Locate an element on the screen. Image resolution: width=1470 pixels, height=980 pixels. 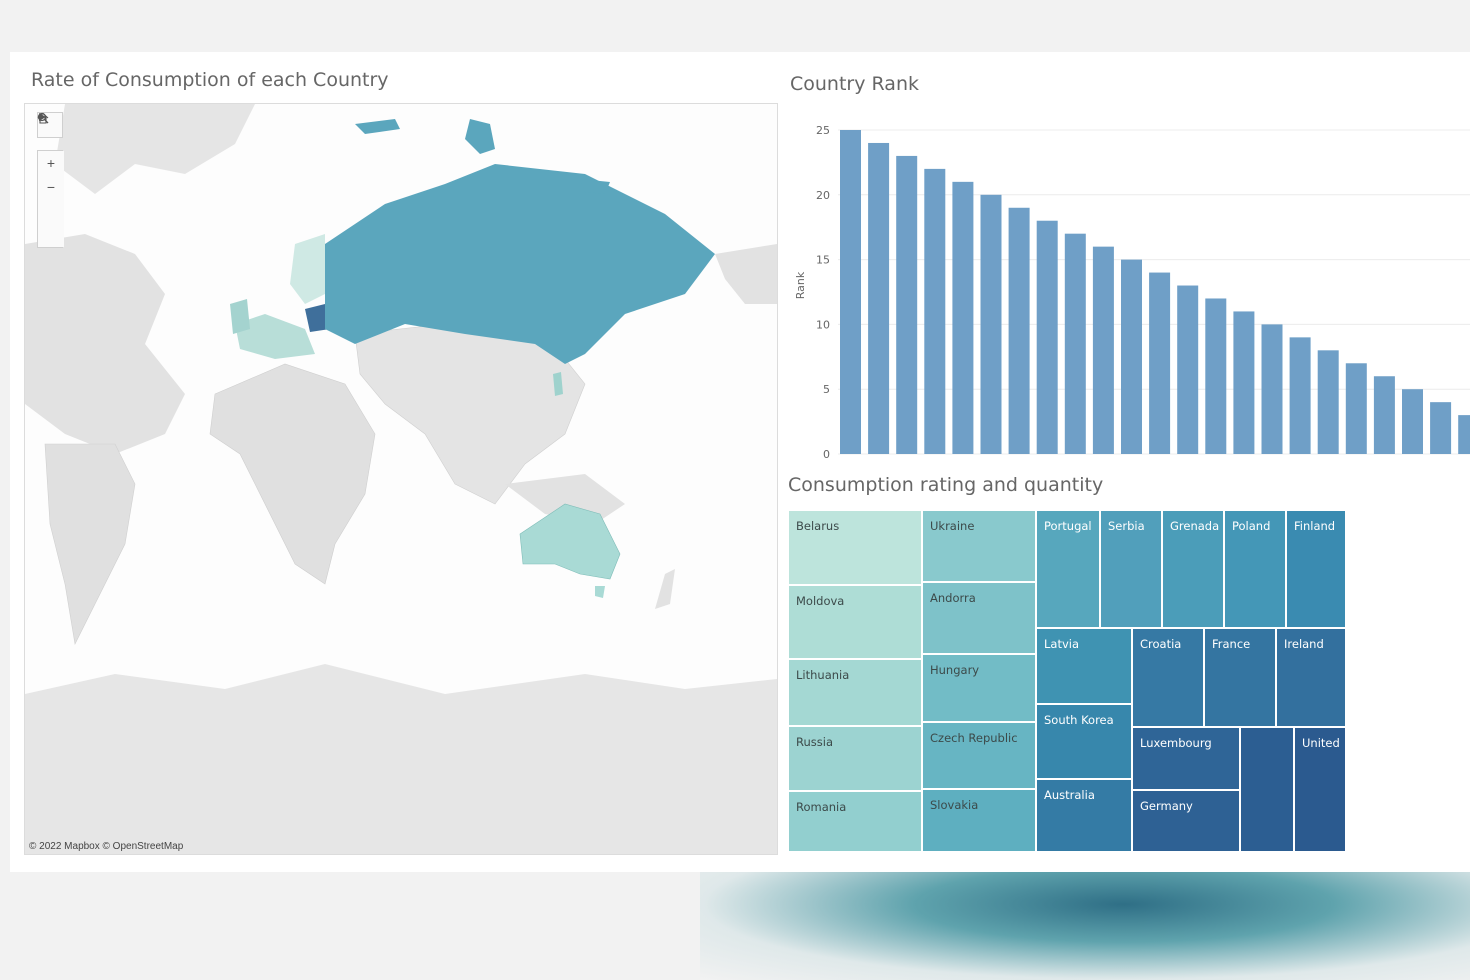
treemap-tile: Ireland is located at coordinates (1311, 677).